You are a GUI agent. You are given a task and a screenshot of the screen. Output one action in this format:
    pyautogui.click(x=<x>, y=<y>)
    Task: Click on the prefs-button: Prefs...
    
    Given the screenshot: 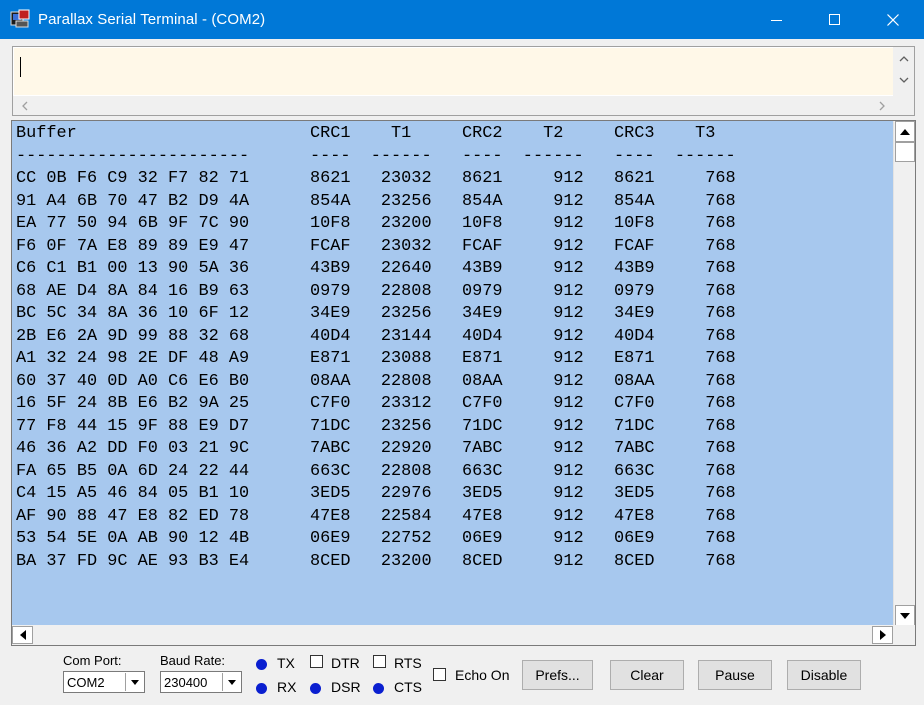 What is the action you would take?
    pyautogui.click(x=557, y=675)
    